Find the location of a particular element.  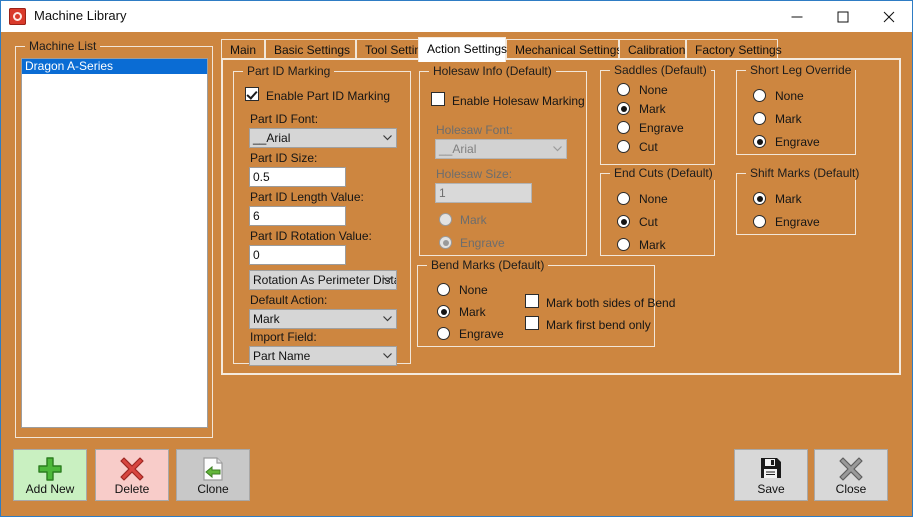

close-button: Close is located at coordinates (851, 475).